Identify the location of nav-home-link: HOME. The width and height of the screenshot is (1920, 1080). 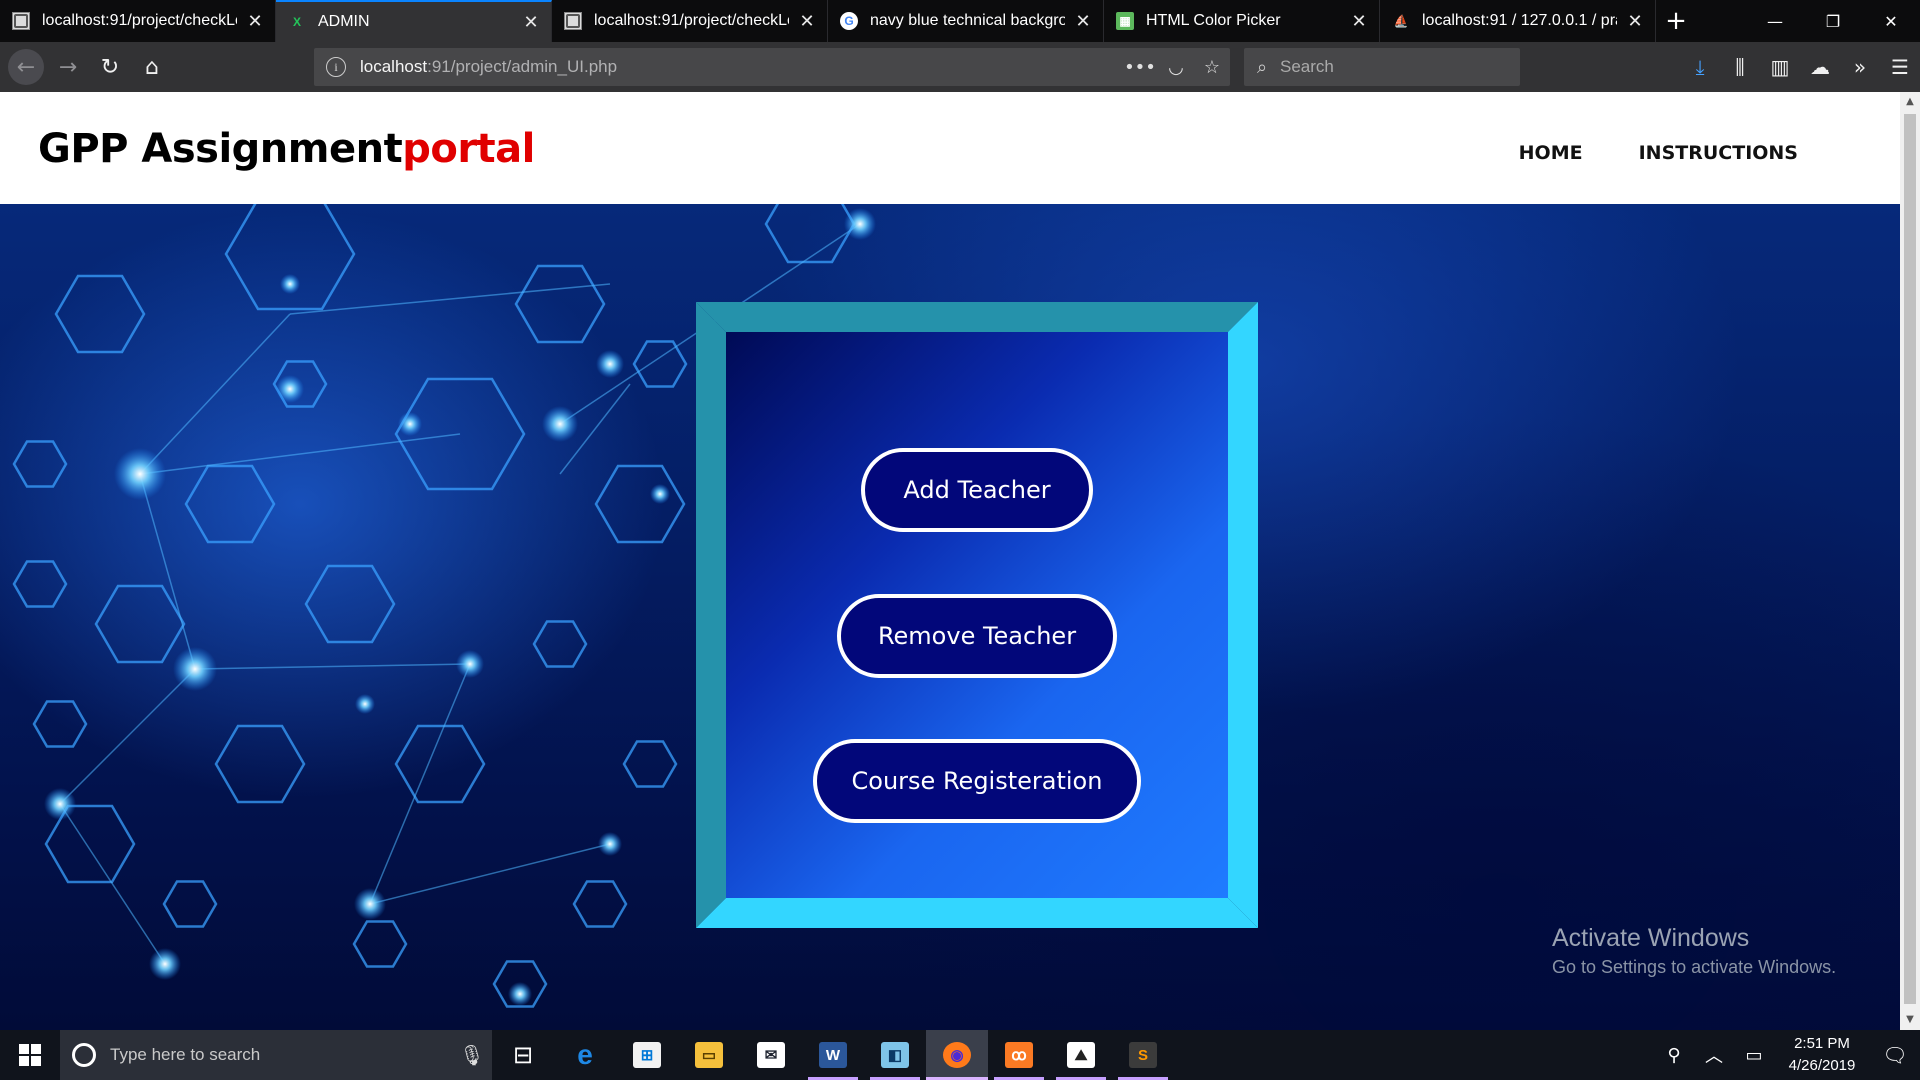
(1551, 153).